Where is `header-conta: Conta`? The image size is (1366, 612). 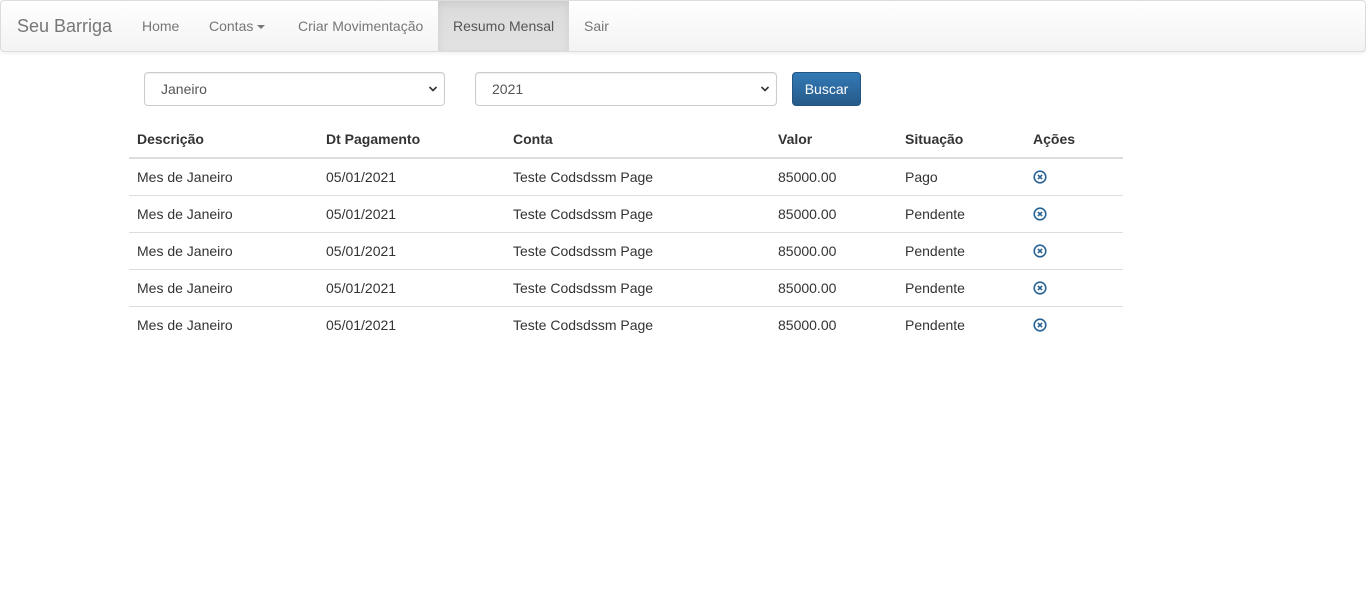
header-conta: Conta is located at coordinates (637, 139).